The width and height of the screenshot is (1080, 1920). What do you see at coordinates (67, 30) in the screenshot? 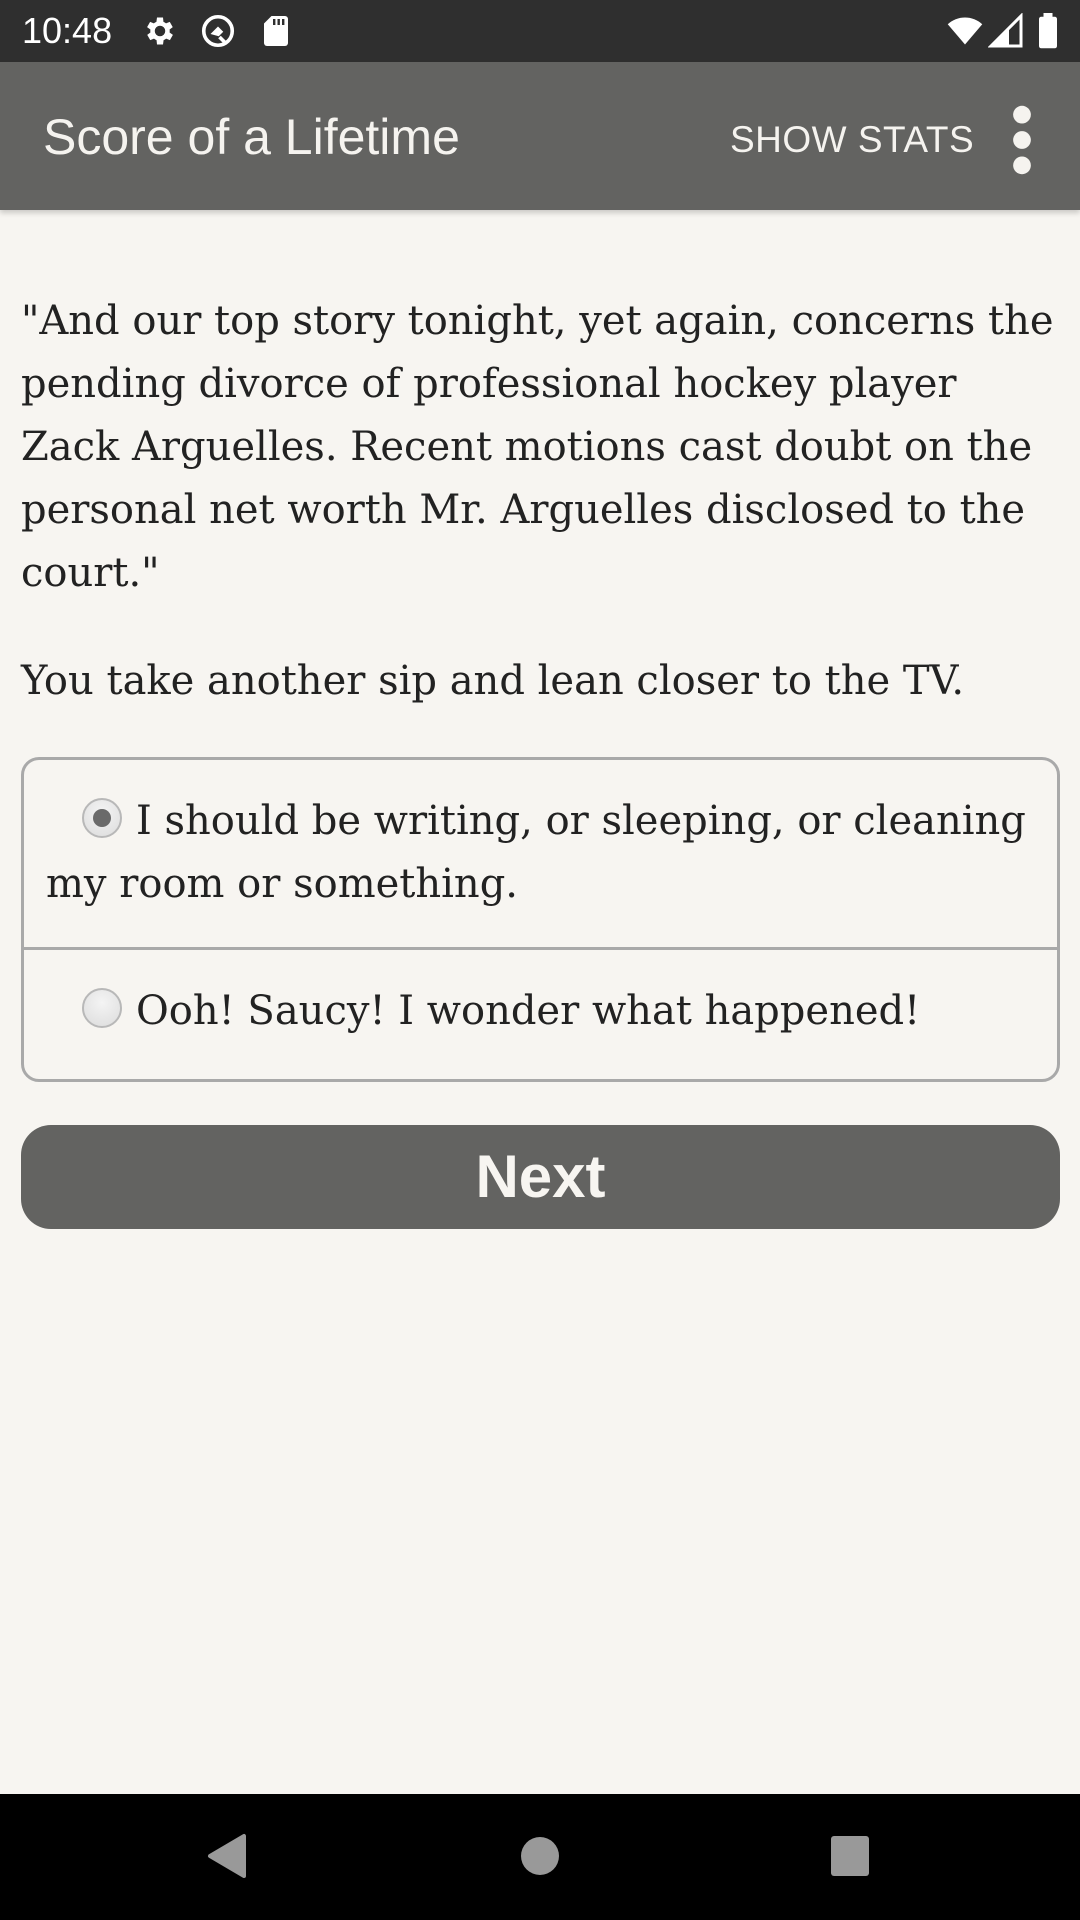
I see `status-time: 10:48` at bounding box center [67, 30].